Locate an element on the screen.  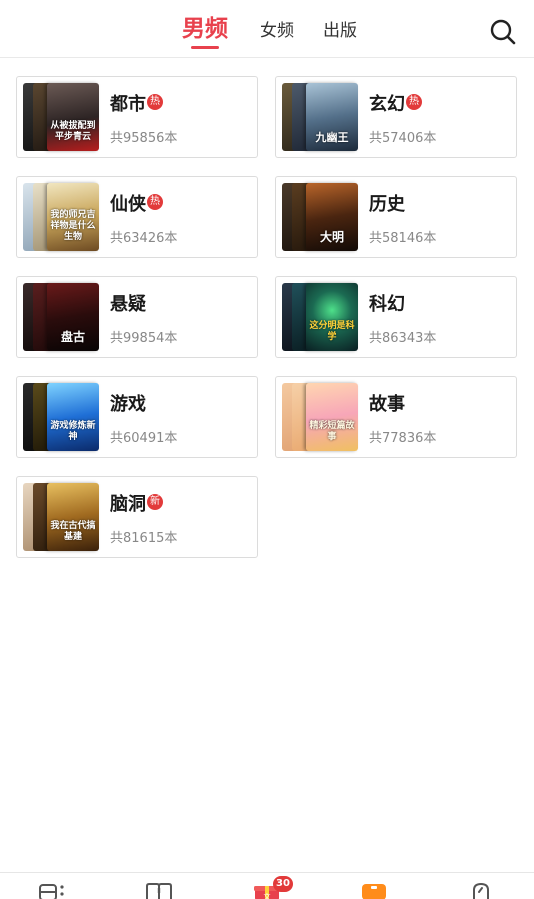
category-label: 玄幻 is located at coordinates (387, 104).